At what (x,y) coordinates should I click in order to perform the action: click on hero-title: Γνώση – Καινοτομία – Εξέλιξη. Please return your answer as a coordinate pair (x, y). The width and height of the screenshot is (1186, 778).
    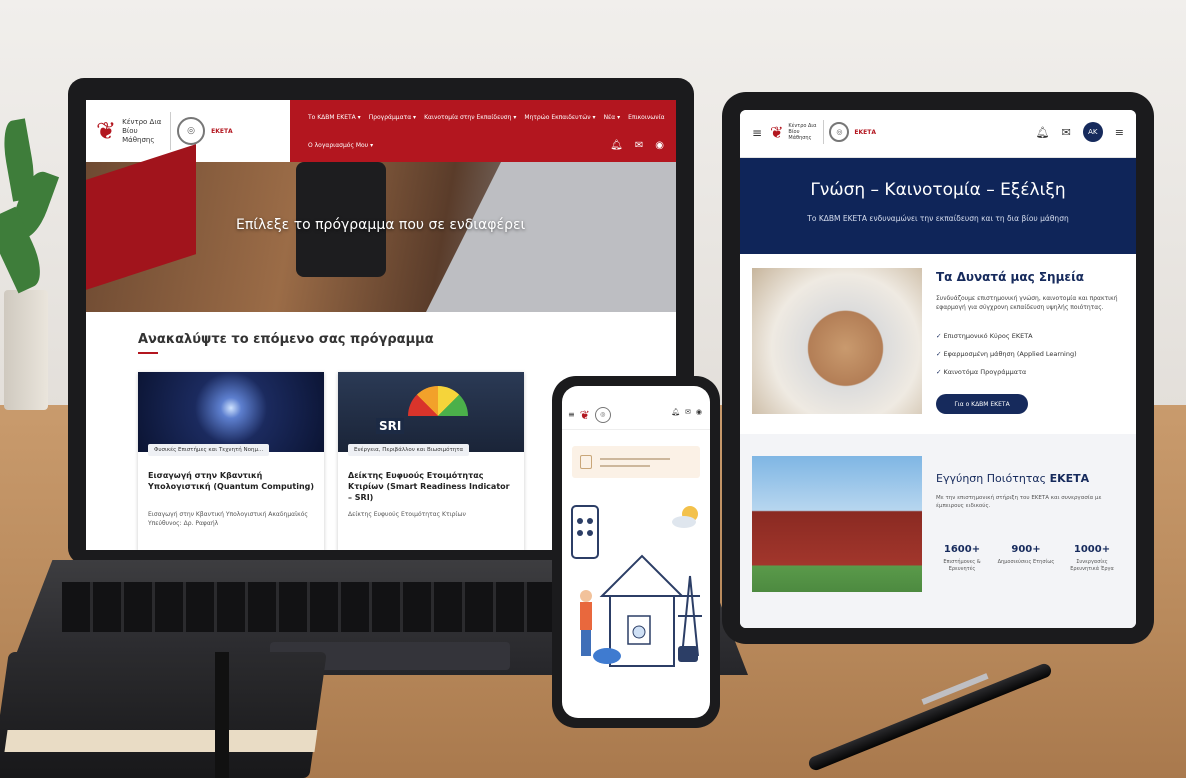
    Looking at the image, I should click on (938, 190).